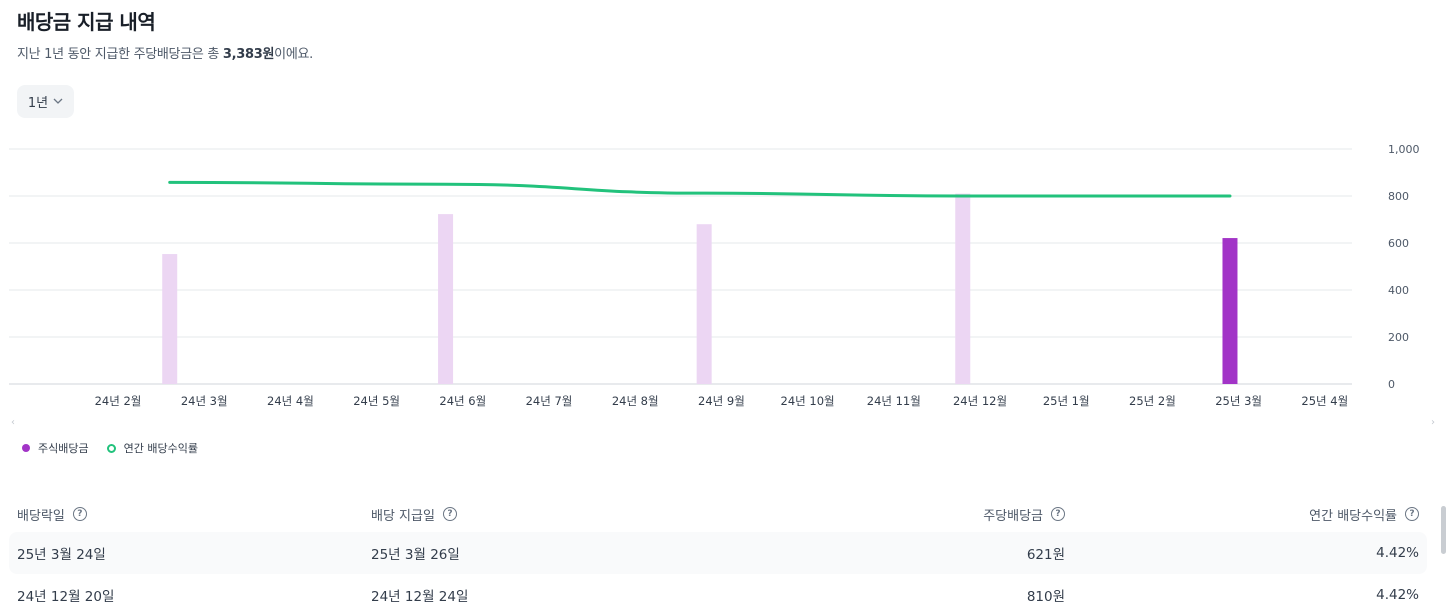  I want to click on table-row: 25년 3월 24일 25년 3월 26일 621원 4.42%, so click(718, 553).